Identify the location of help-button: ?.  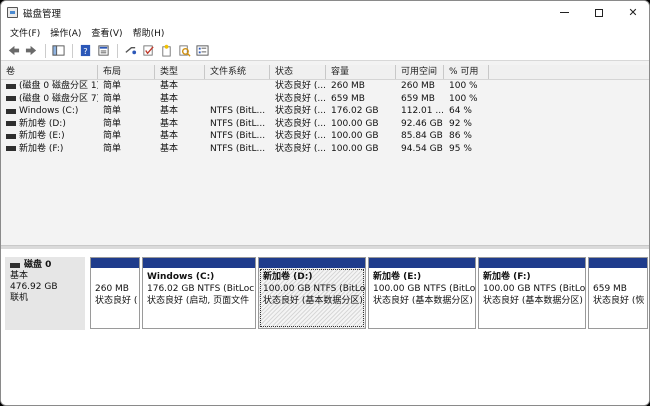
(85, 50).